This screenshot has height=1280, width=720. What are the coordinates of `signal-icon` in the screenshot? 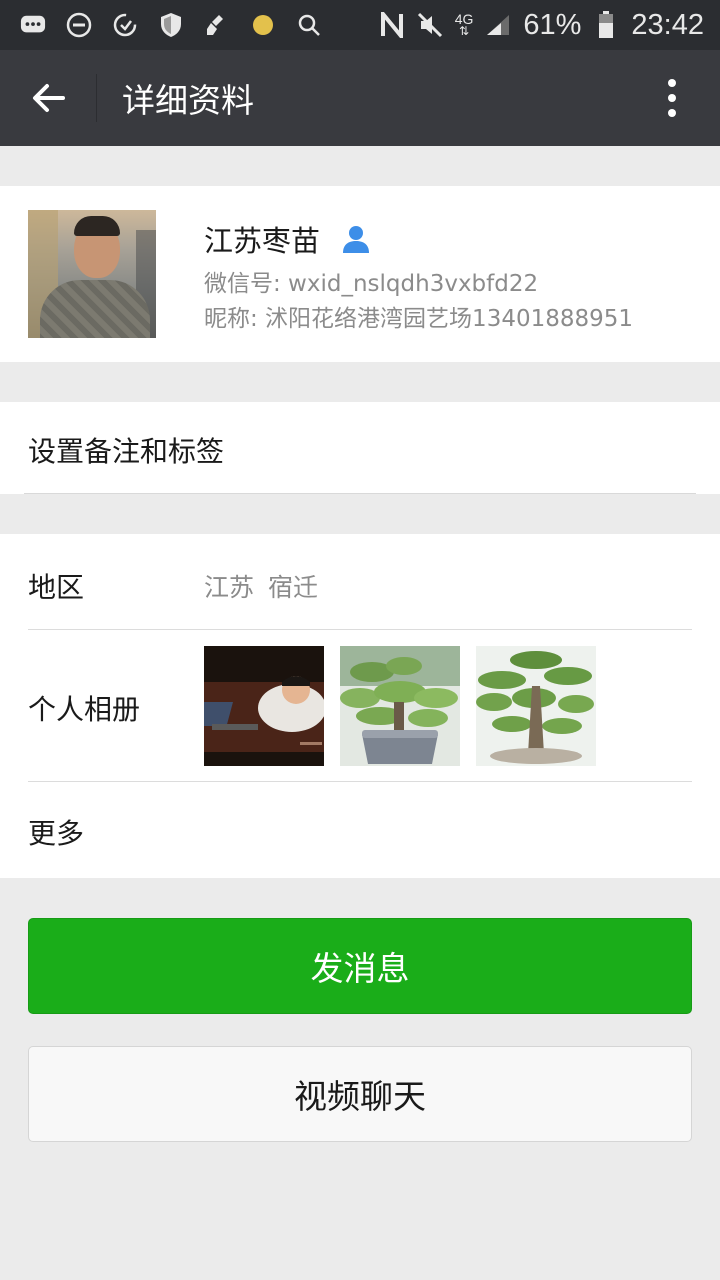 It's located at (498, 25).